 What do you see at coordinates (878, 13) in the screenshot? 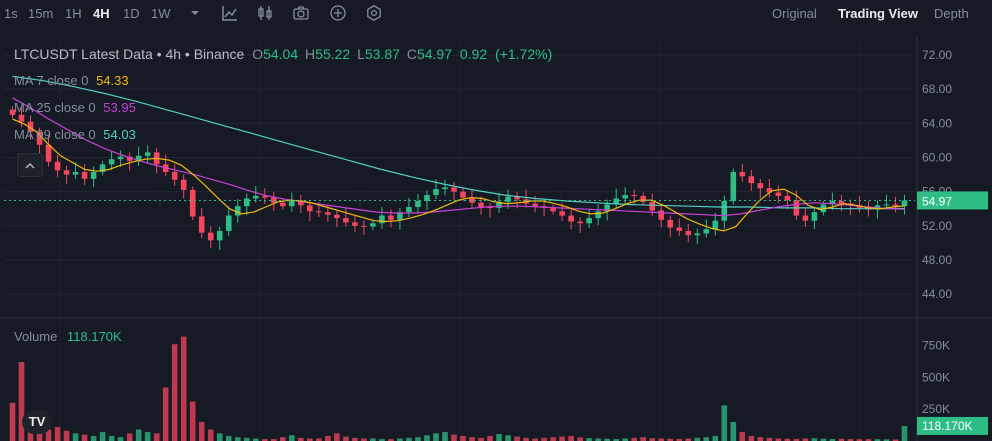
I see `view-trading-view: Trading View` at bounding box center [878, 13].